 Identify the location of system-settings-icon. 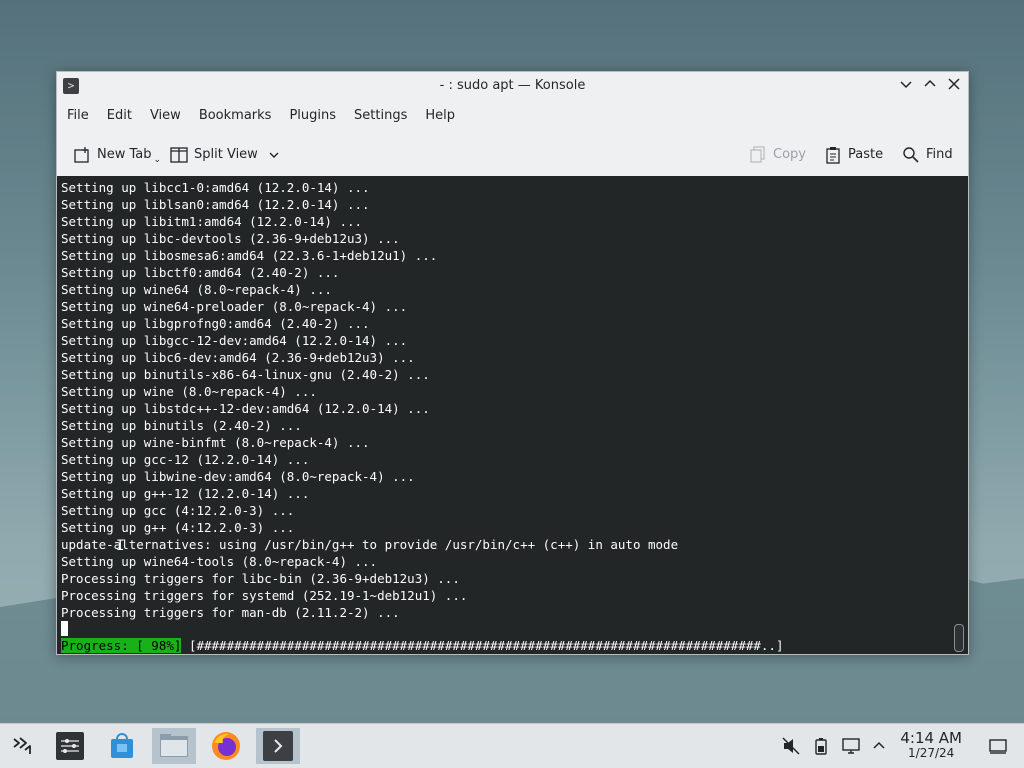
(70, 746).